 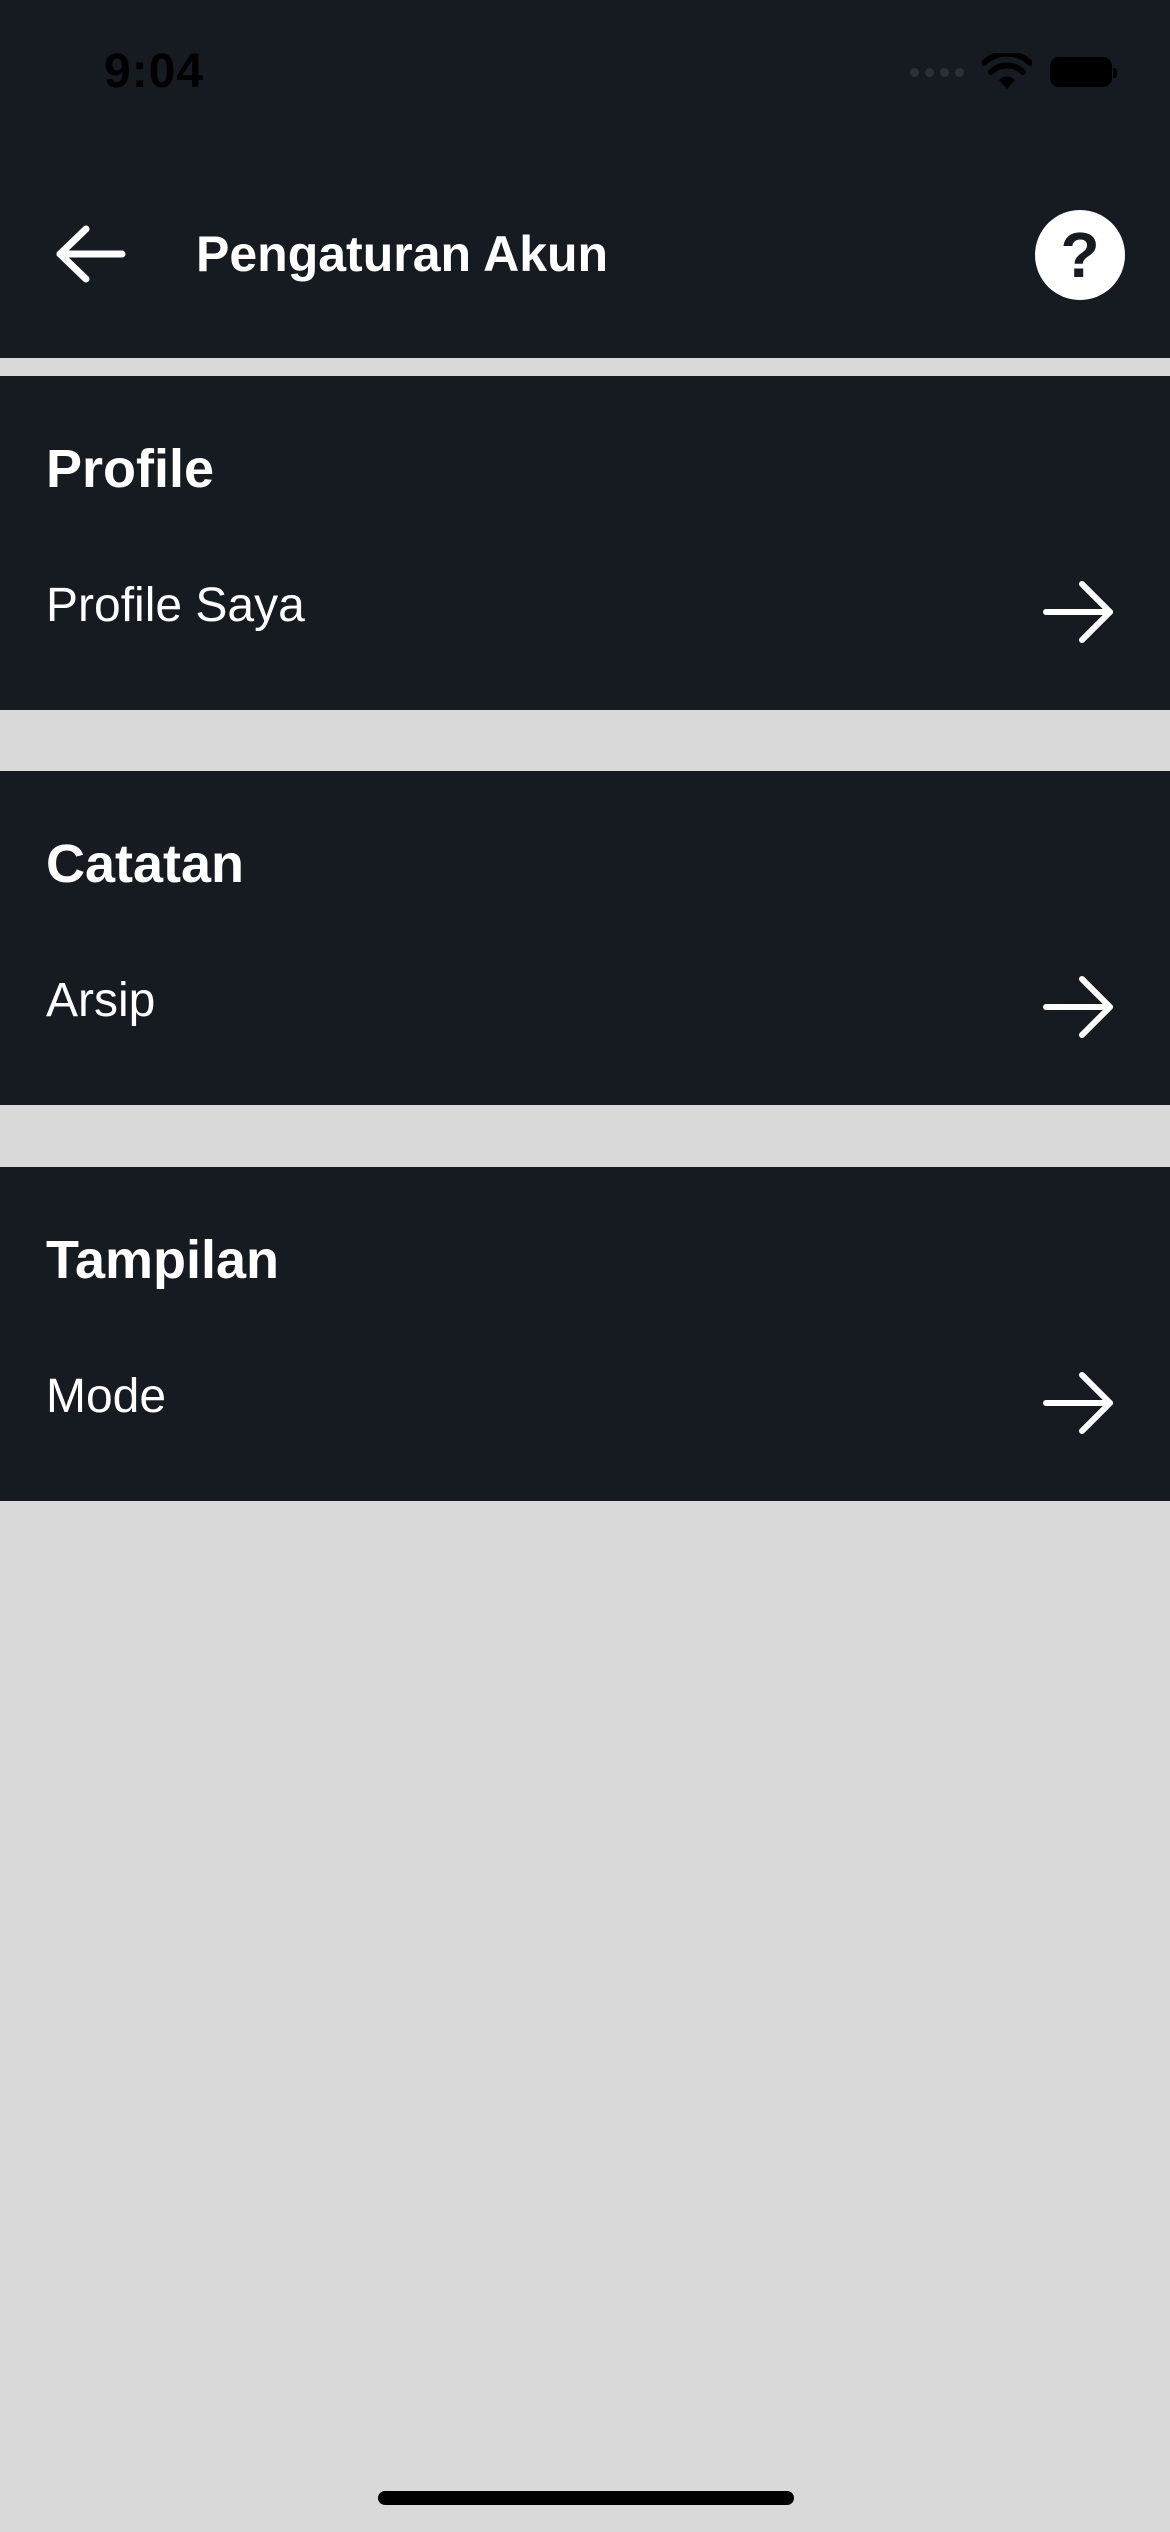 What do you see at coordinates (585, 1334) in the screenshot?
I see `section-tampilan: Tampilan Mode` at bounding box center [585, 1334].